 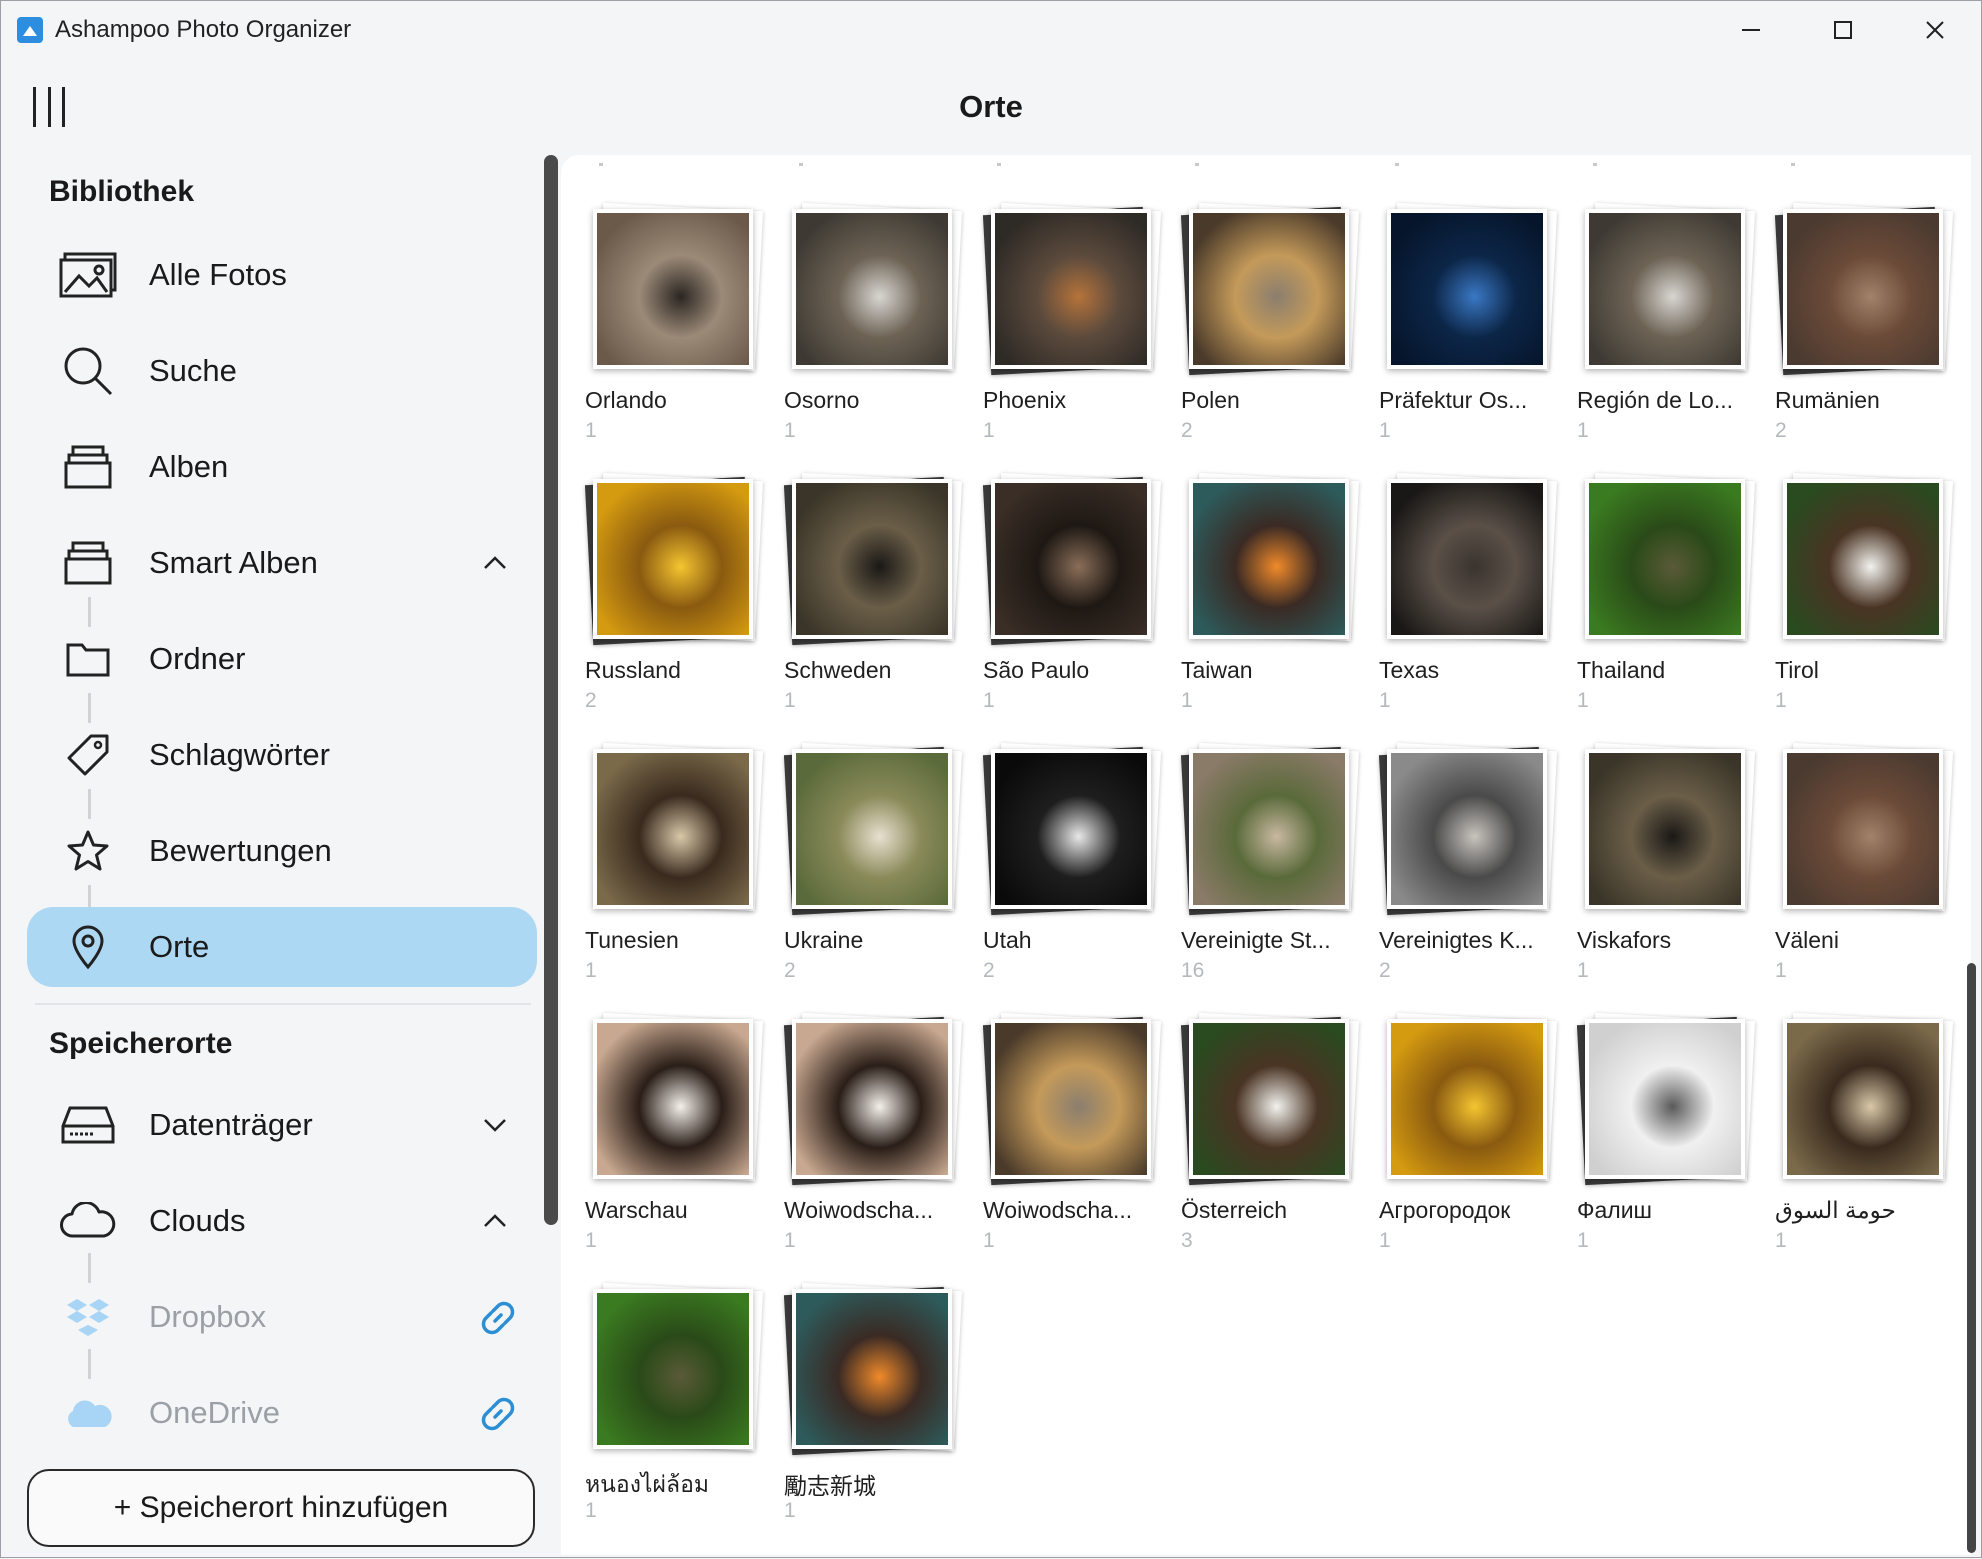 I want to click on place-tile: Thailand 1, so click(x=1668, y=573).